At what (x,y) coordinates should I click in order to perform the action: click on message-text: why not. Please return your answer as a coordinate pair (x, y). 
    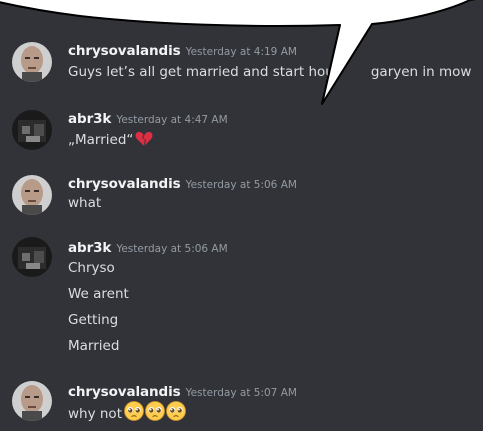
    Looking at the image, I should click on (127, 411).